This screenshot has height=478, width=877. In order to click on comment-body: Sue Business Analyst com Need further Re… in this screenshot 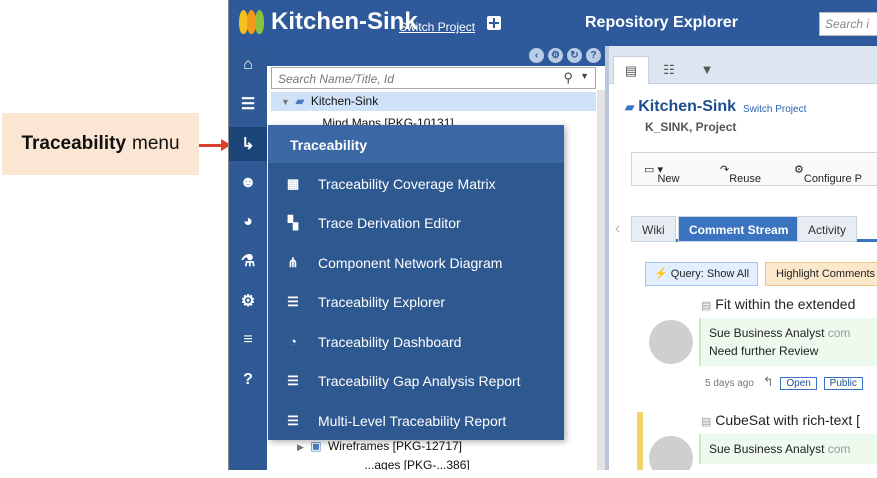, I will do `click(788, 342)`.